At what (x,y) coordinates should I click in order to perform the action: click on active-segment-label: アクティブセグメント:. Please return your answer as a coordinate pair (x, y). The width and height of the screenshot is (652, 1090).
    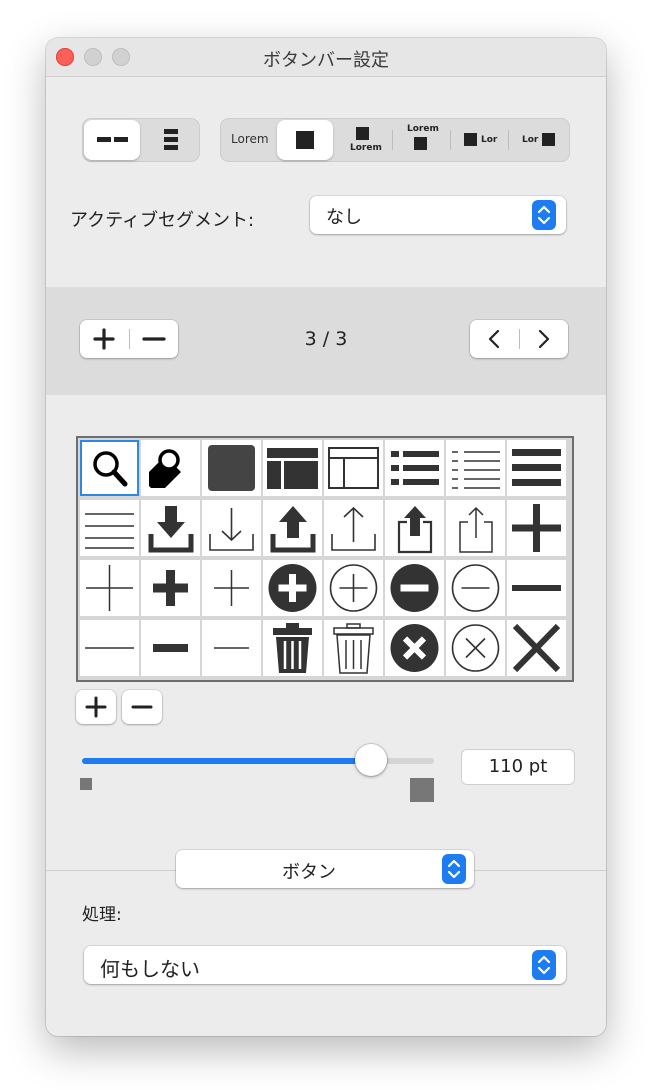
    Looking at the image, I should click on (162, 220).